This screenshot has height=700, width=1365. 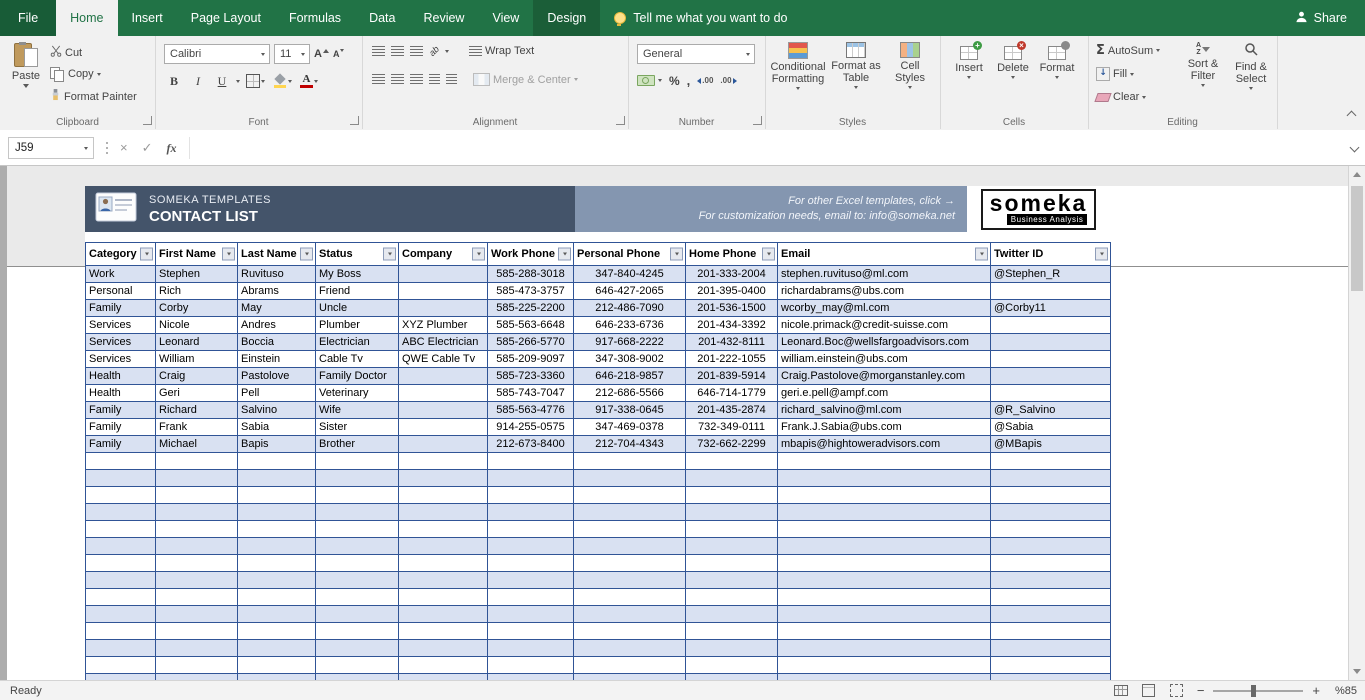 What do you see at coordinates (357, 444) in the screenshot?
I see `cell: Brother` at bounding box center [357, 444].